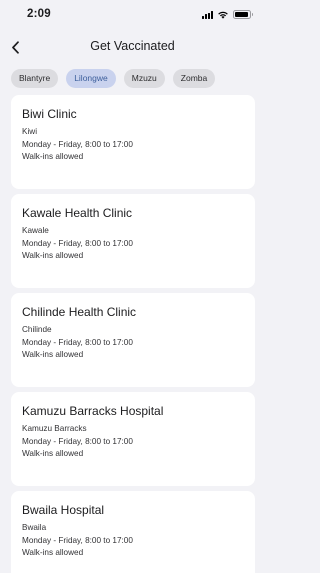 The height and width of the screenshot is (573, 320). What do you see at coordinates (194, 78) in the screenshot?
I see `chip-zomba: Zomba` at bounding box center [194, 78].